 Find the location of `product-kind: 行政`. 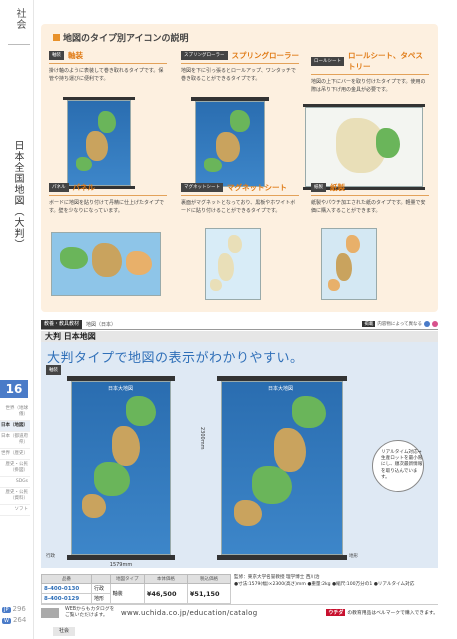

product-kind: 行政 is located at coordinates (100, 588).